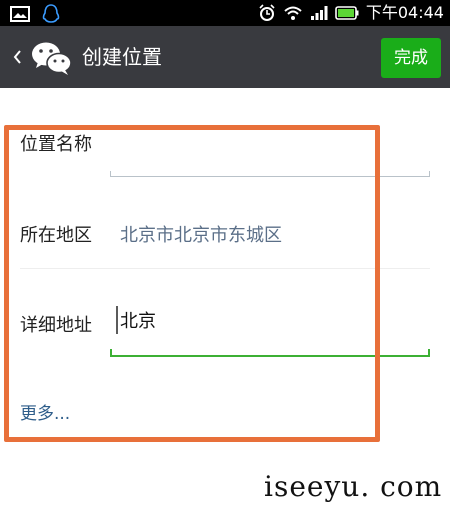 This screenshot has height=519, width=450. I want to click on qq-icon, so click(51, 13).